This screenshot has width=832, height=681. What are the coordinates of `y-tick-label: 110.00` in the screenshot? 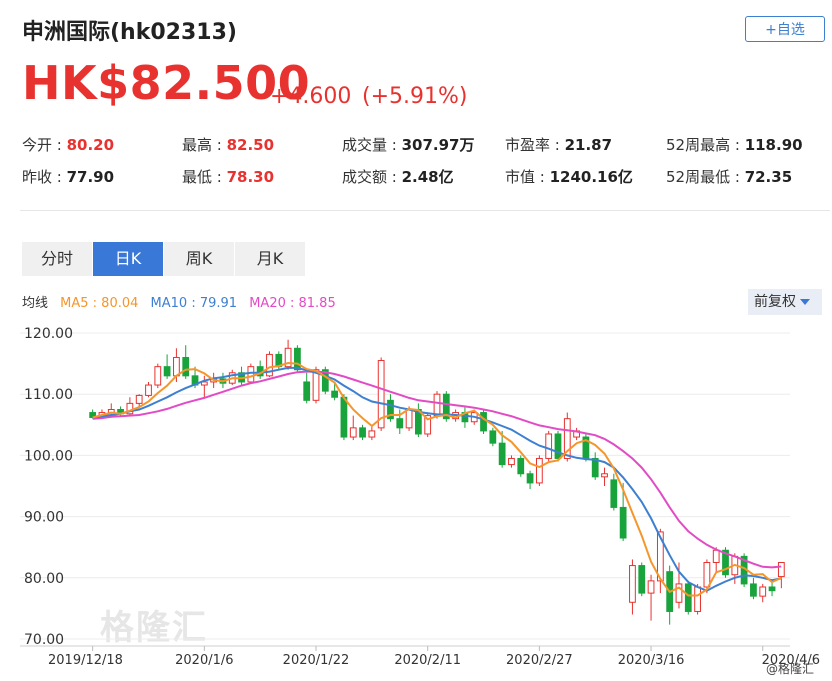 It's located at (48, 395).